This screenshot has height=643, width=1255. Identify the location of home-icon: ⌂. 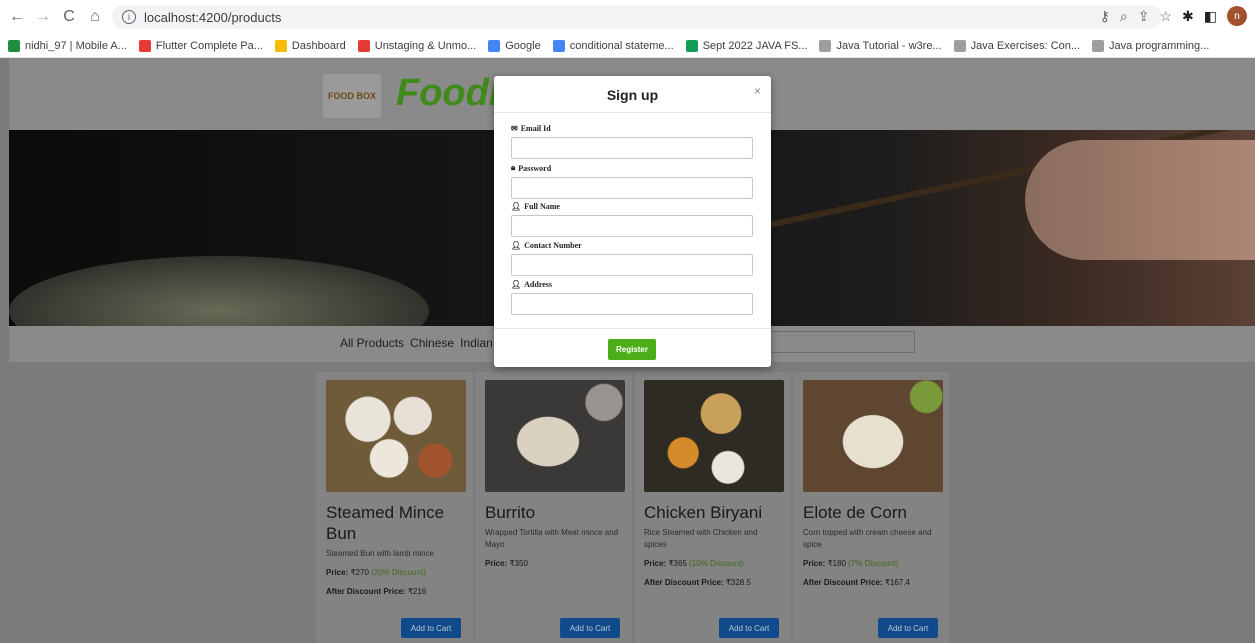
(95, 17).